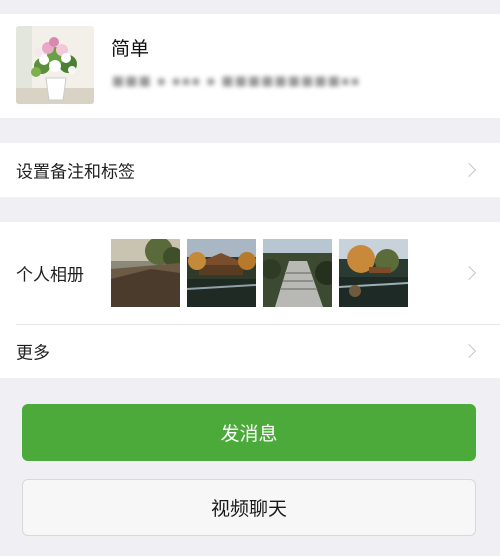  Describe the element at coordinates (130, 49) in the screenshot. I see `contact-name: 简单` at that location.